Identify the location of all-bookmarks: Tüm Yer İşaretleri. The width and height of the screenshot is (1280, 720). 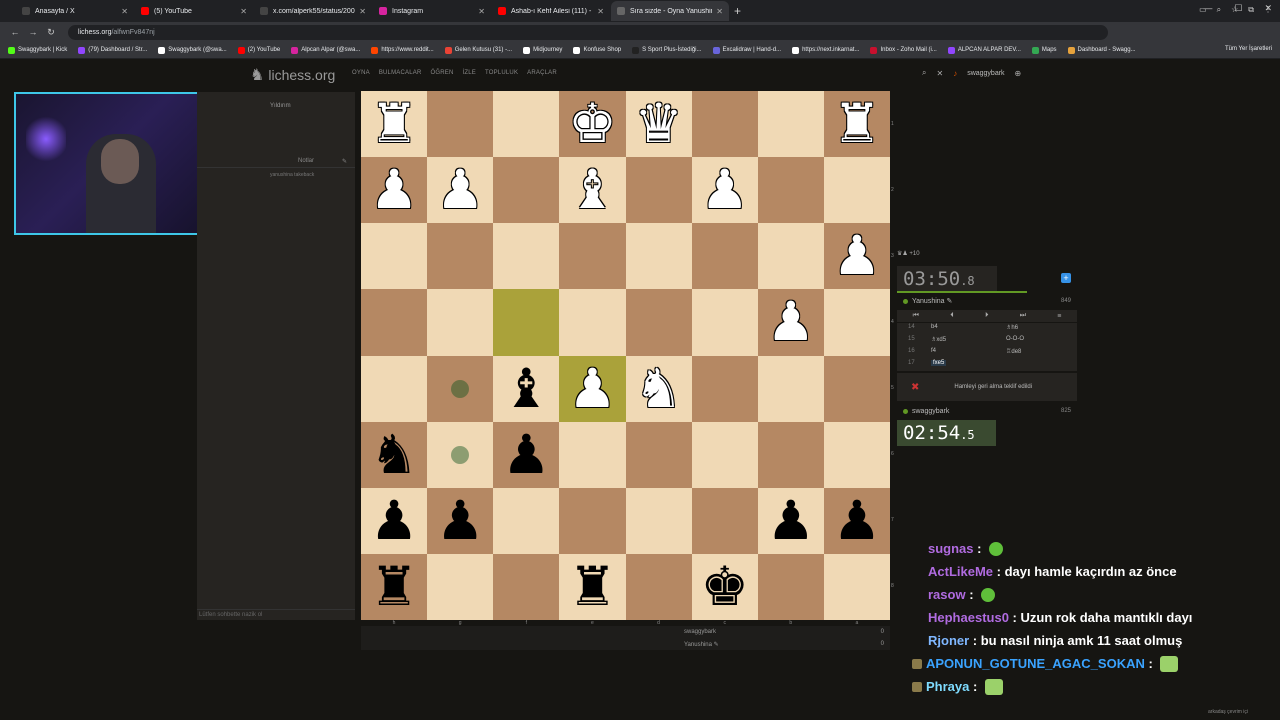
(1248, 49).